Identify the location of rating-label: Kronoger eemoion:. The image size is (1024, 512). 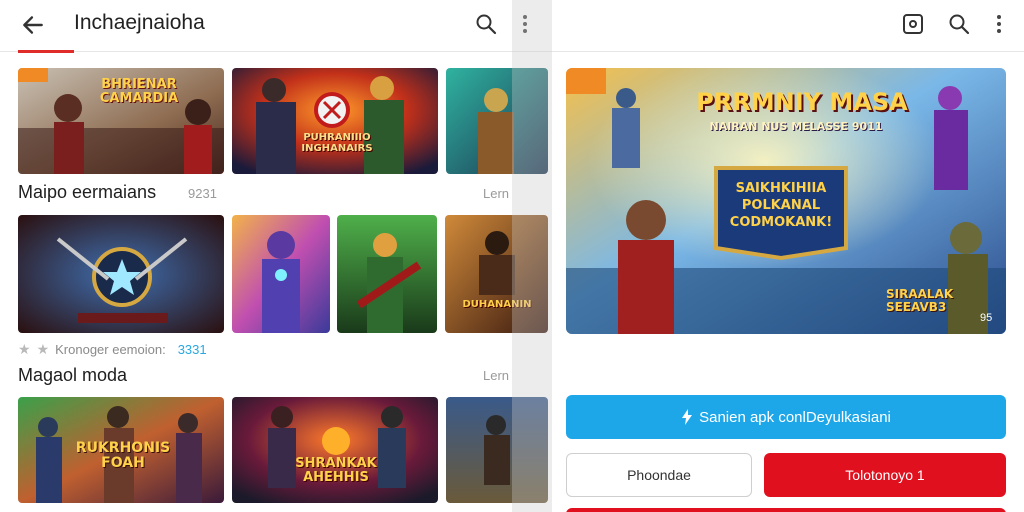
(110, 349).